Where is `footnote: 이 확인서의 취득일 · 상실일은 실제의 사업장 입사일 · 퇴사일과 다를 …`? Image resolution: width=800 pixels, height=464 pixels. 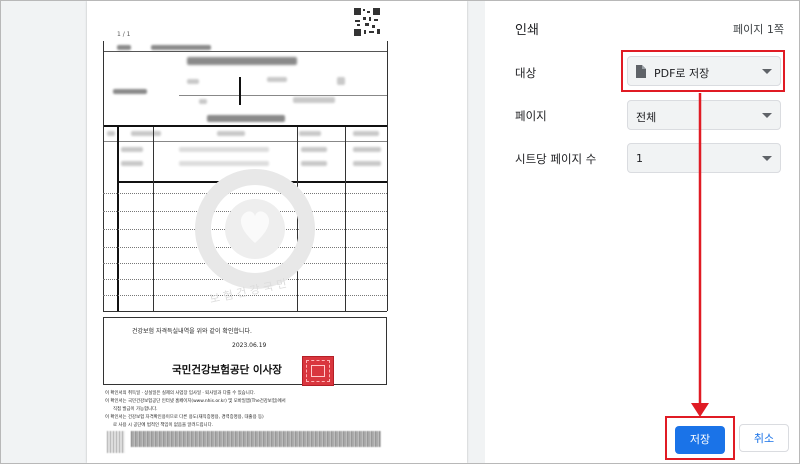 footnote: 이 확인서의 취득일 · 상실일은 실제의 사업장 입사일 · 퇴사일과 다를 … is located at coordinates (180, 393).